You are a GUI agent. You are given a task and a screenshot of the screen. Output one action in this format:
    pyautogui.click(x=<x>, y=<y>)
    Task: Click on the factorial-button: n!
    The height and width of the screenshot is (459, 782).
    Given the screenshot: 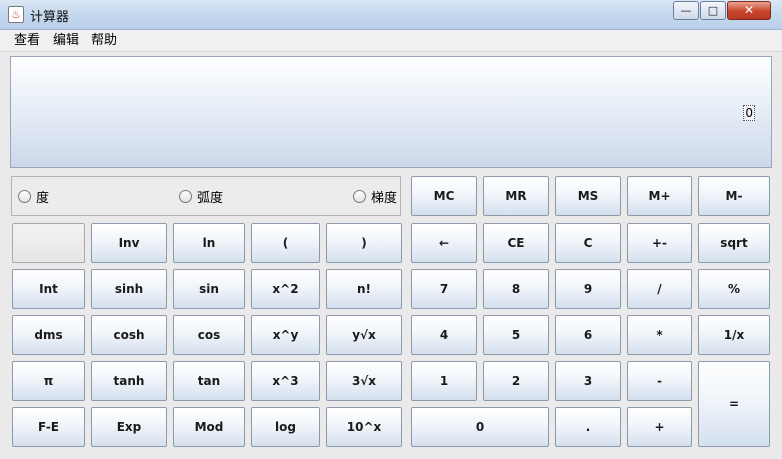 What is the action you would take?
    pyautogui.click(x=364, y=289)
    